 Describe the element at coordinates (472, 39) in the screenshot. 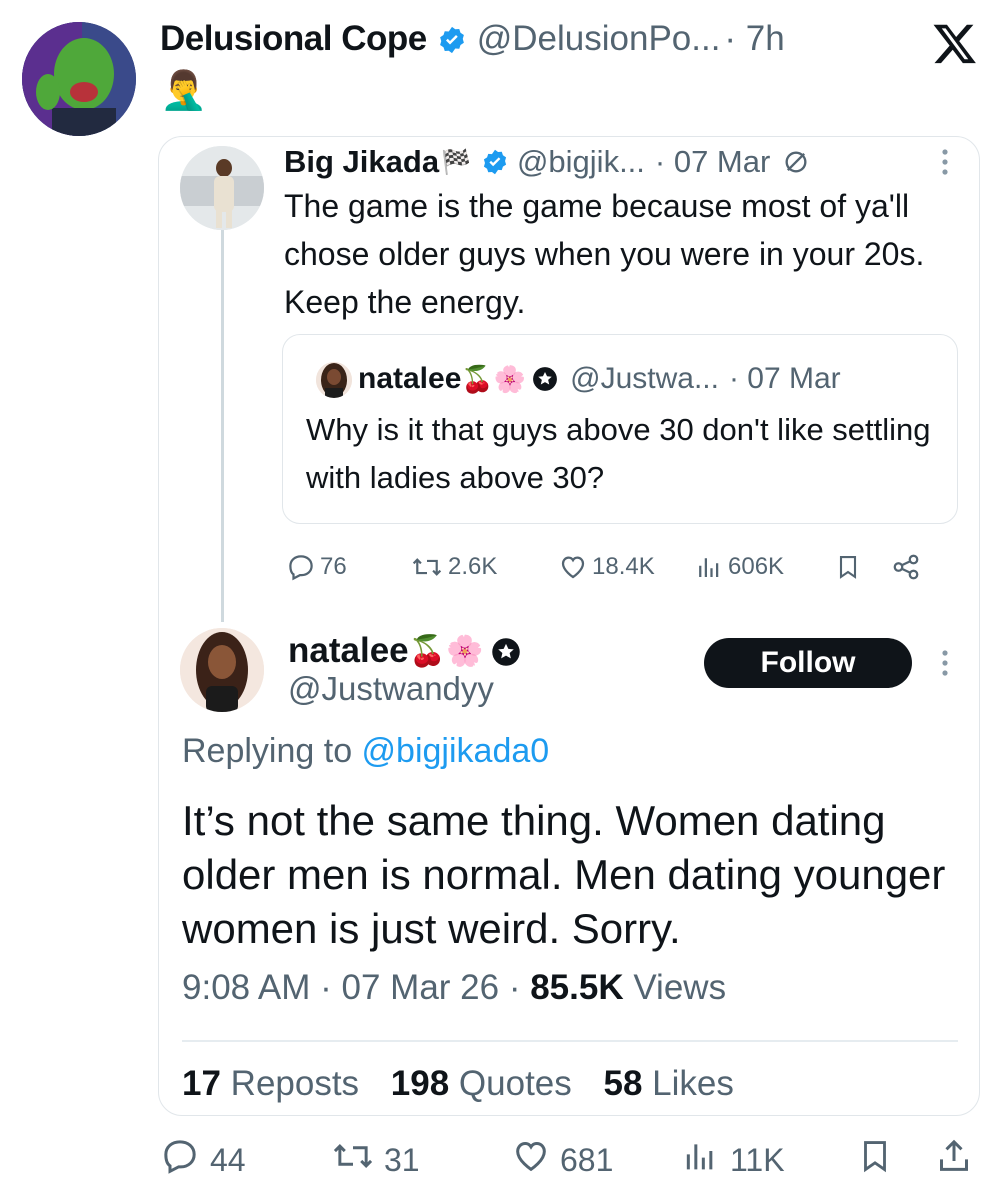

I see `author-header: Delusional Cope @DelusionPo... · 7h` at that location.